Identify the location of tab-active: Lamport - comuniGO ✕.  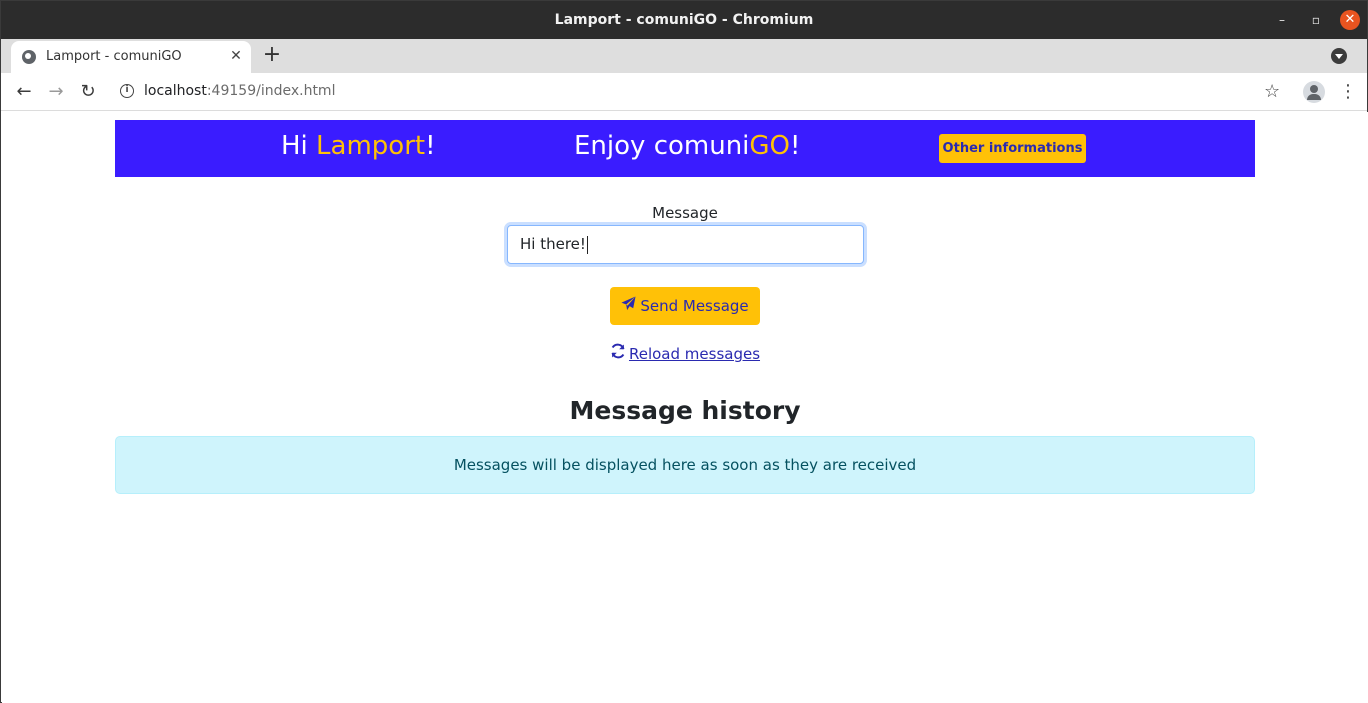
(131, 57).